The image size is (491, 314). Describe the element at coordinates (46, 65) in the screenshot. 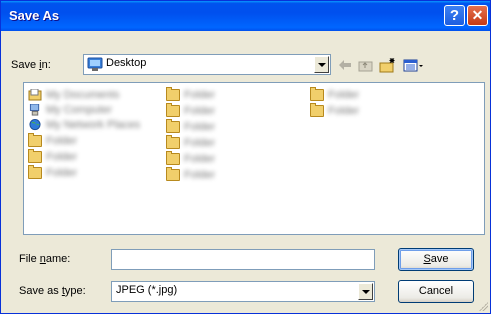

I see `save-in-label-text-end: n:` at that location.